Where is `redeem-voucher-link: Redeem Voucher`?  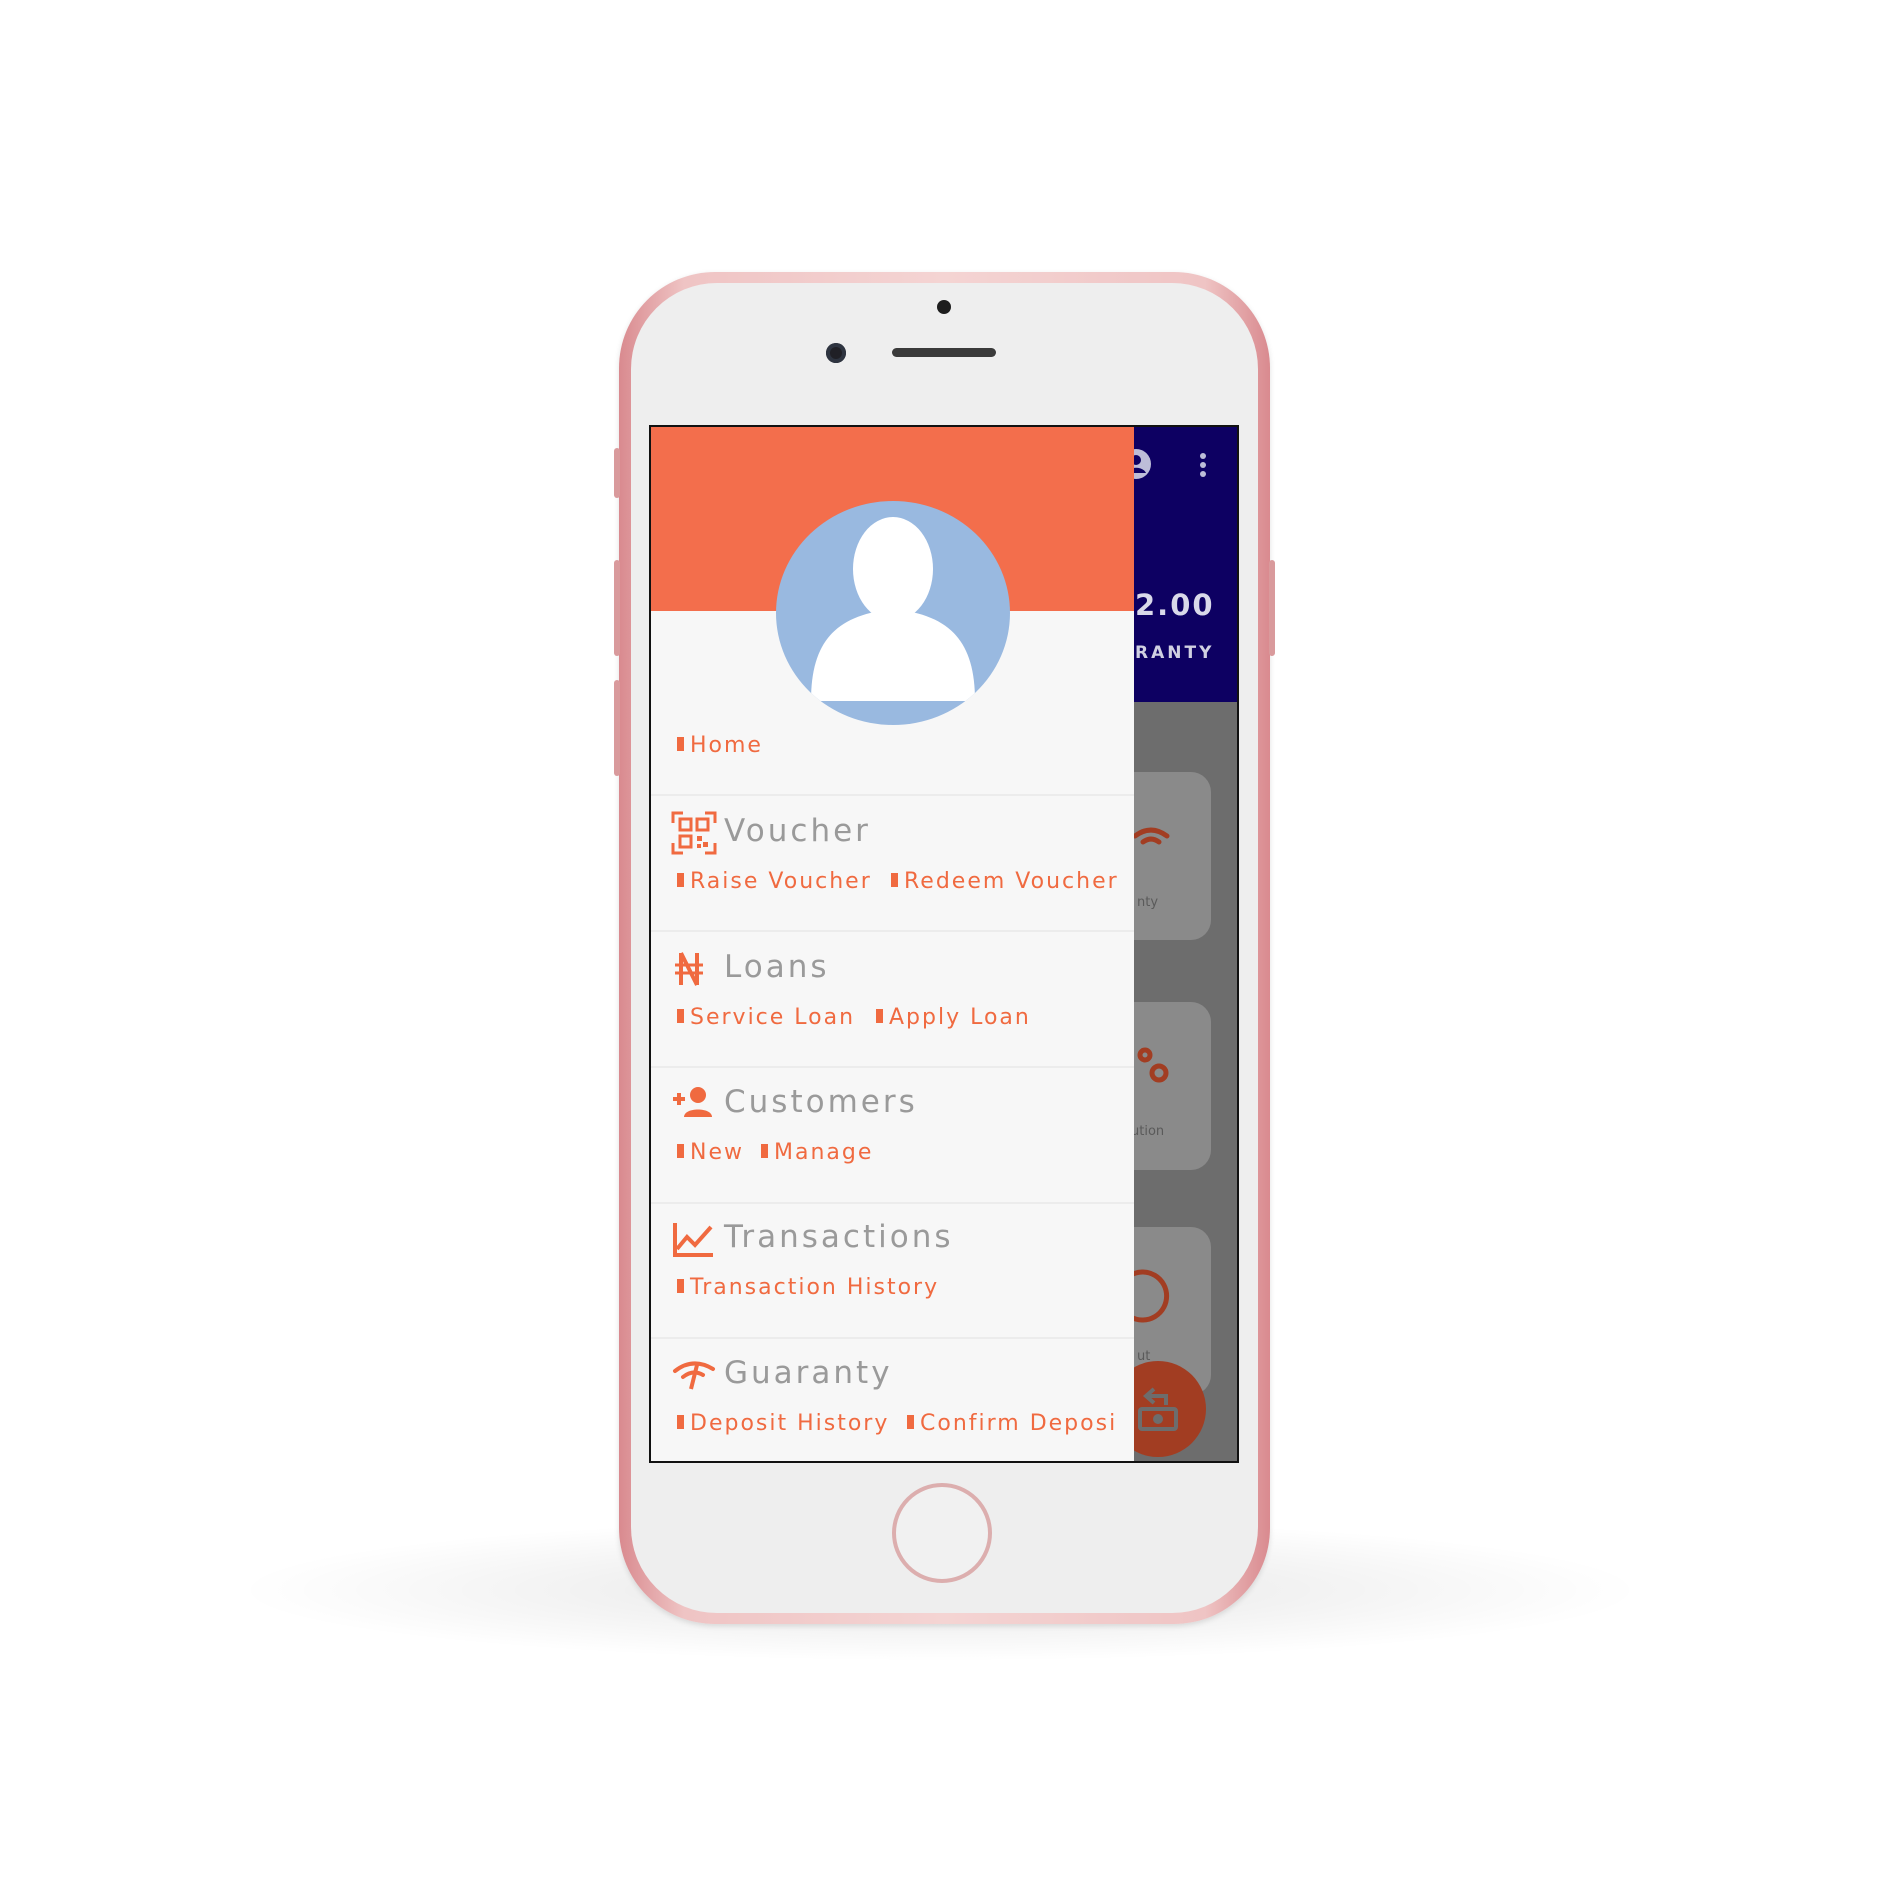
redeem-voucher-link: Redeem Voucher is located at coordinates (1005, 881).